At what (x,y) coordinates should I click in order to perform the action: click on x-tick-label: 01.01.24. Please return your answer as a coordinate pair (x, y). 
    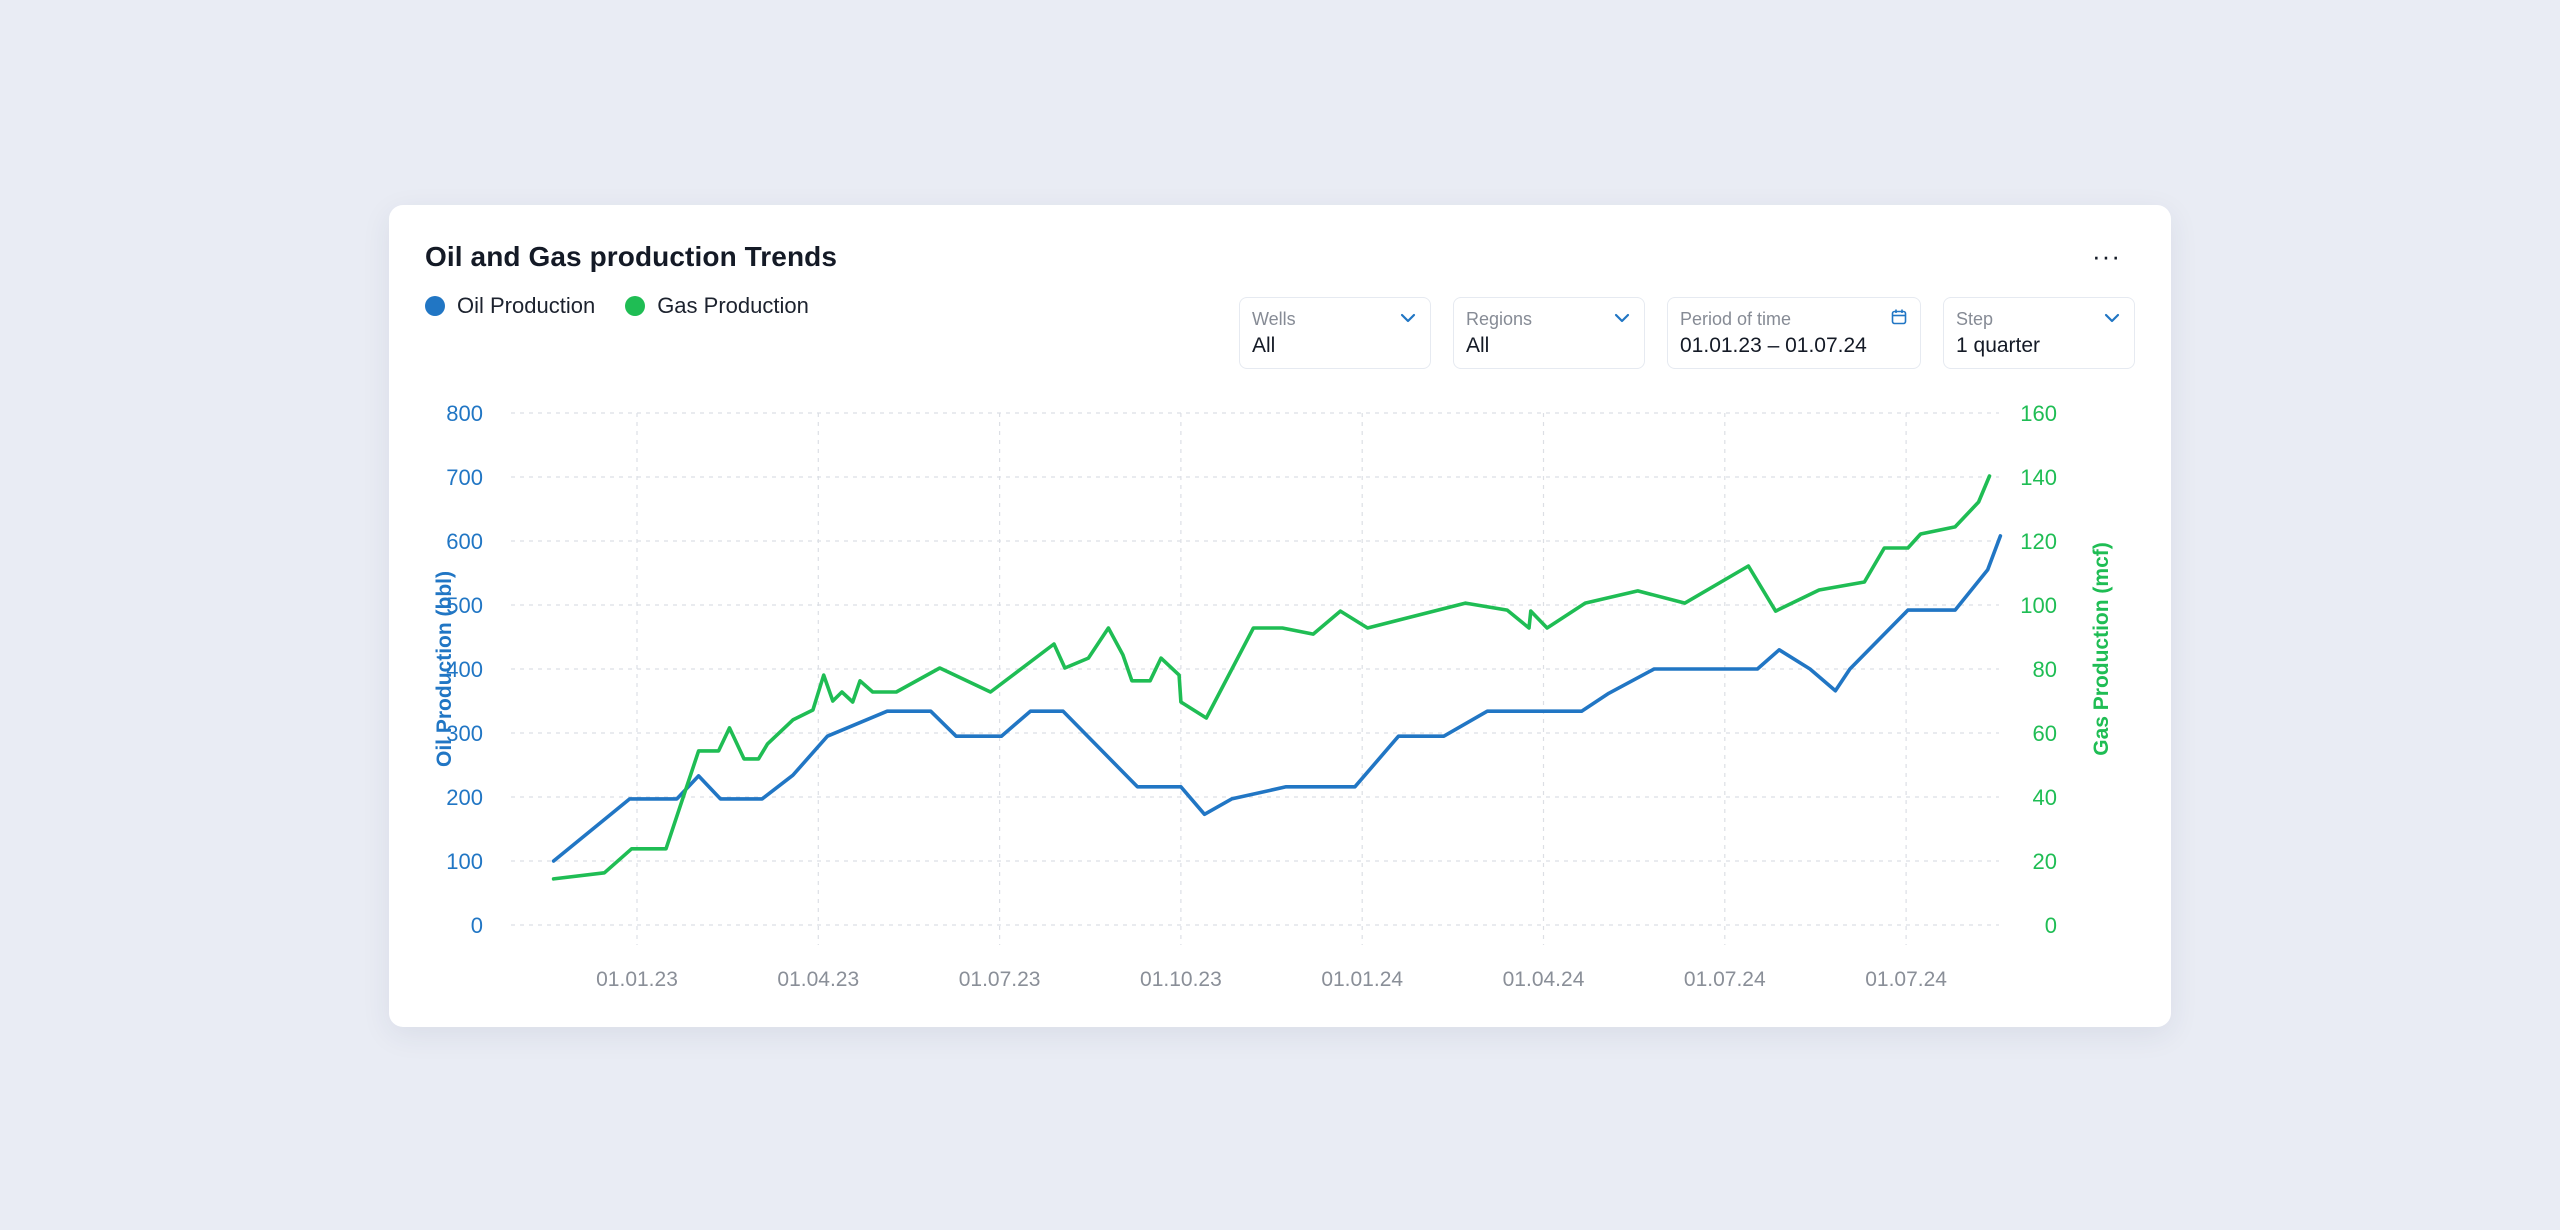
    Looking at the image, I should click on (1362, 979).